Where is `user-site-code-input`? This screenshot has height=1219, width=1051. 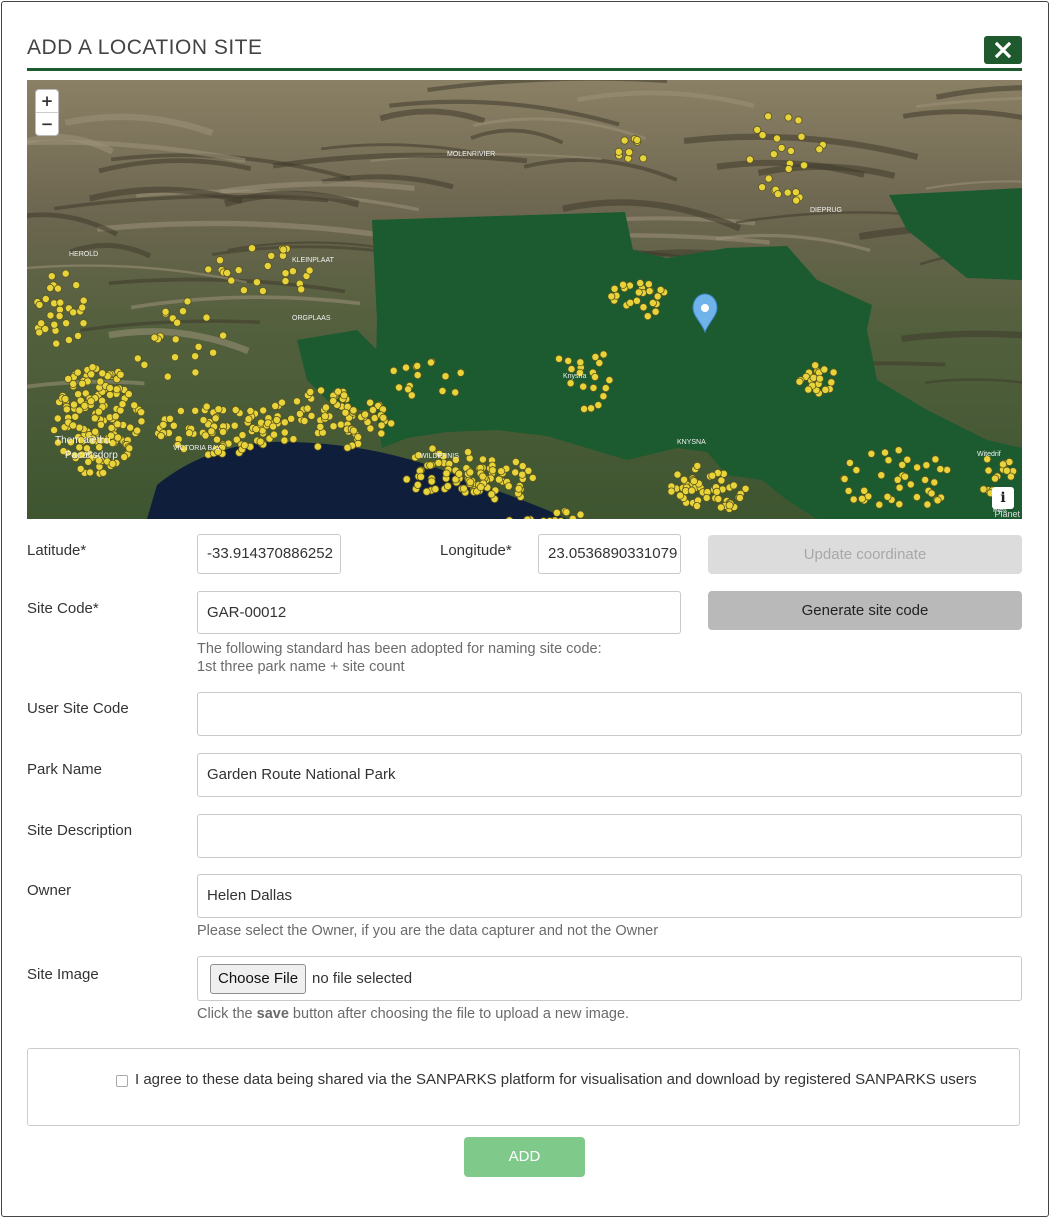 user-site-code-input is located at coordinates (609, 714).